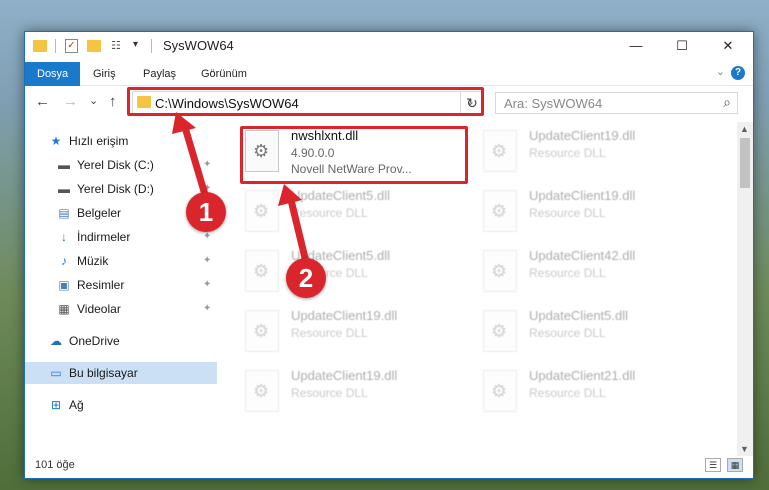 The height and width of the screenshot is (490, 769). I want to click on sidebar-item-label: Müzik, so click(93, 261).